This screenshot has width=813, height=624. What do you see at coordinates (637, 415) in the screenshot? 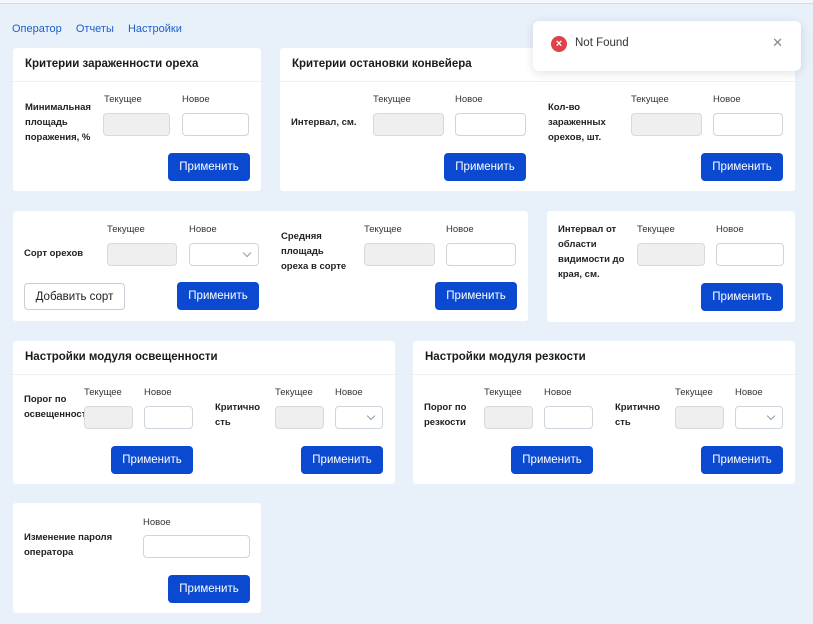
I see `sharp-critical-label: Критичность` at bounding box center [637, 415].